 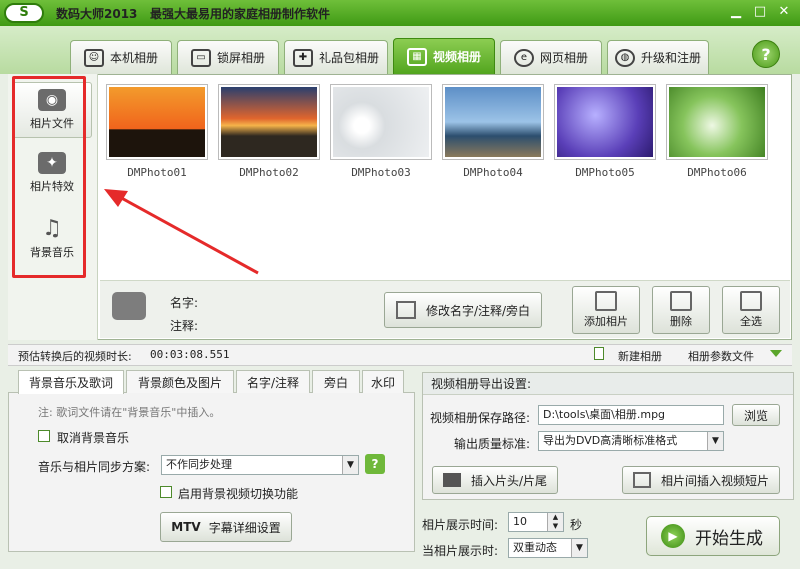 I want to click on sync-label: 音乐与相片同步方案:, so click(x=94, y=467).